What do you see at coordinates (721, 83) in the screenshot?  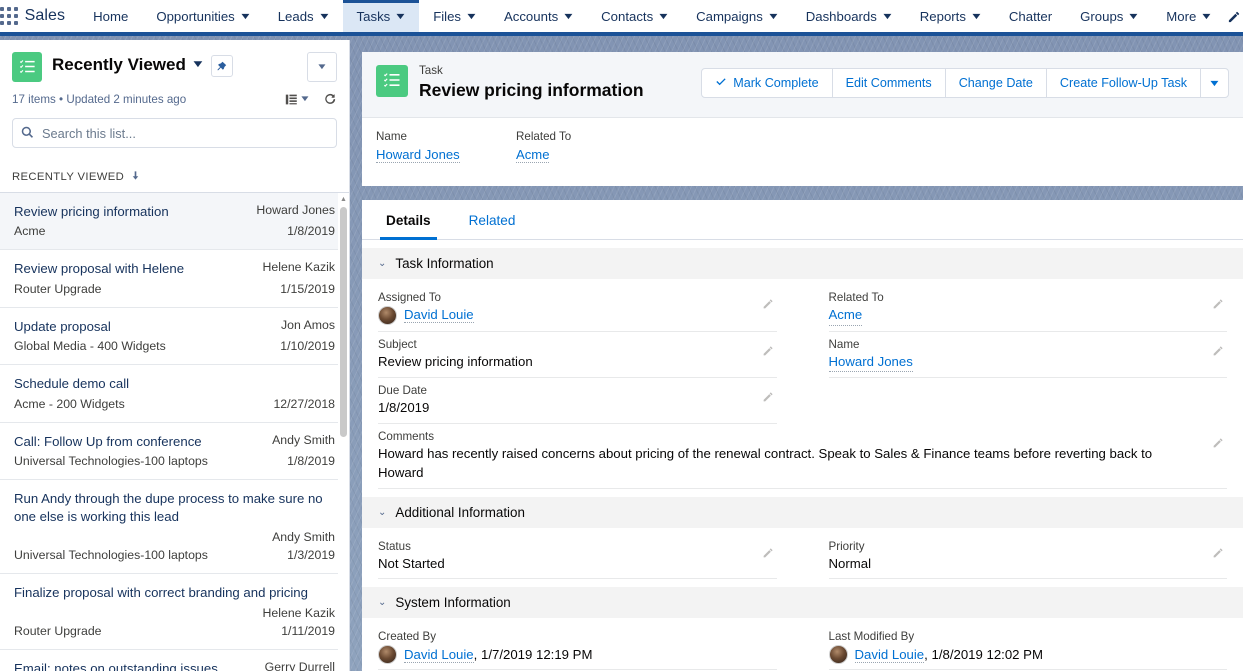 I see `check-icon` at bounding box center [721, 83].